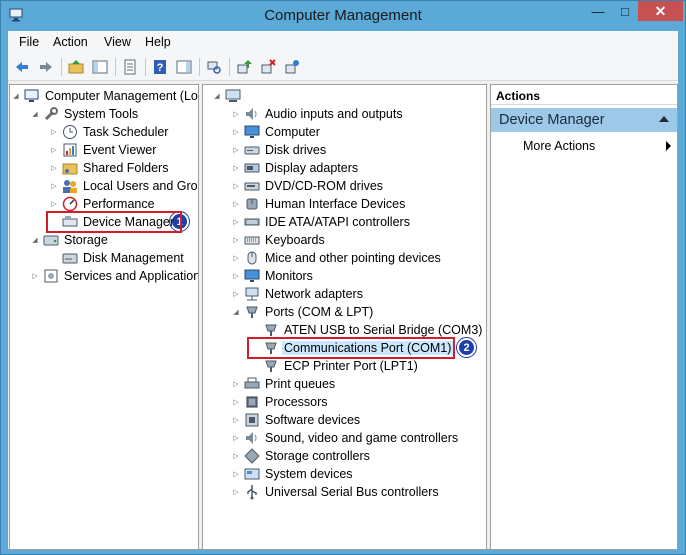 The image size is (686, 555). I want to click on nav-tree-item: ▷ Shared Folders, so click(109, 168).